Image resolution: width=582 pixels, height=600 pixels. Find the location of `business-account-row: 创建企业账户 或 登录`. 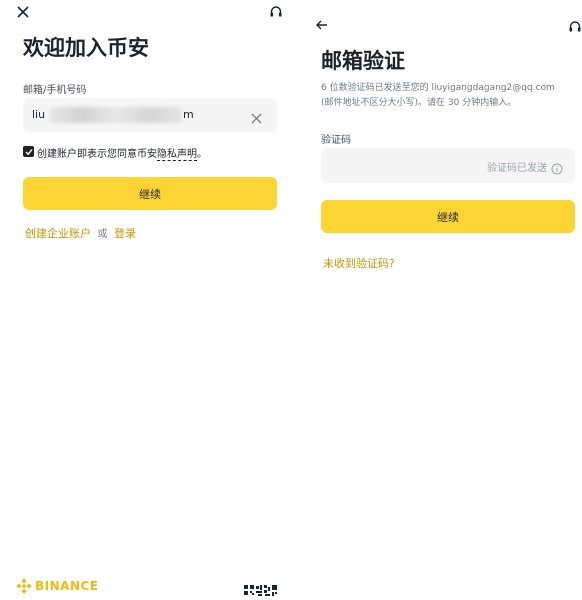

business-account-row: 创建企业账户 或 登录 is located at coordinates (80, 233).